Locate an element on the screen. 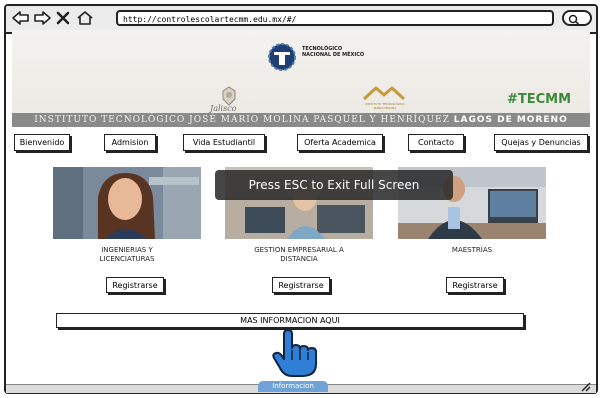 The image size is (602, 398). card-label-ingenierias: INGENIERIAS Y LICENCIATURAS is located at coordinates (127, 255).